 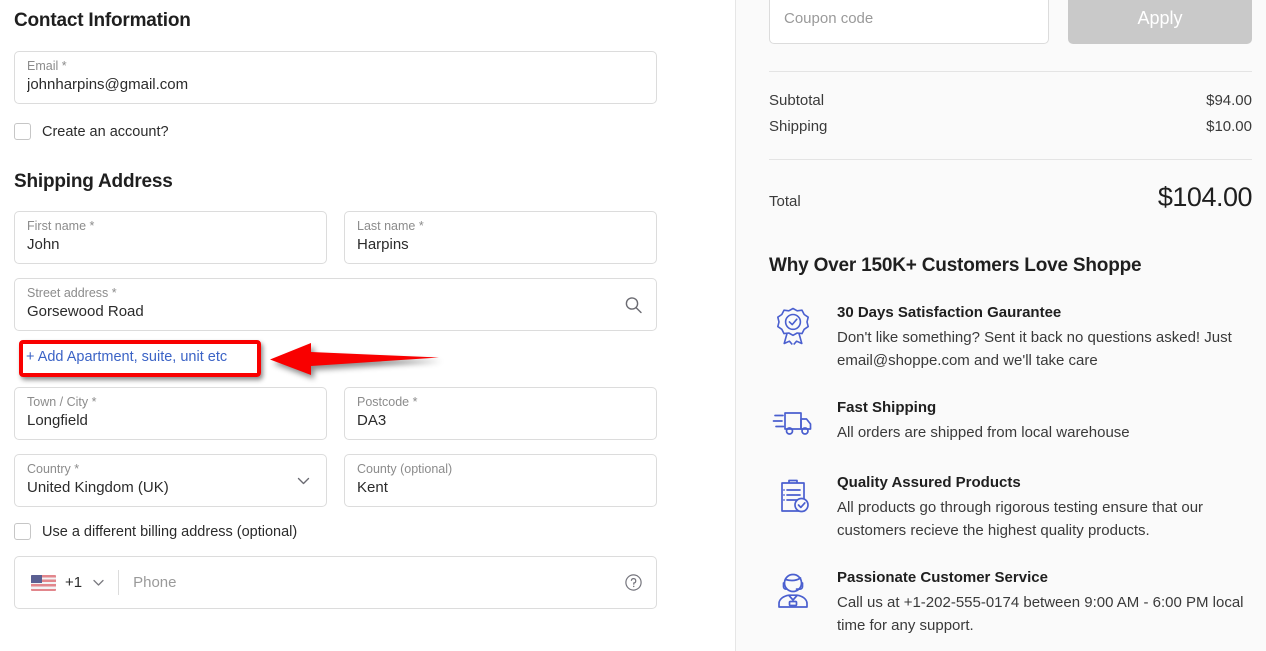 I want to click on us-flag-icon, so click(x=43, y=582).